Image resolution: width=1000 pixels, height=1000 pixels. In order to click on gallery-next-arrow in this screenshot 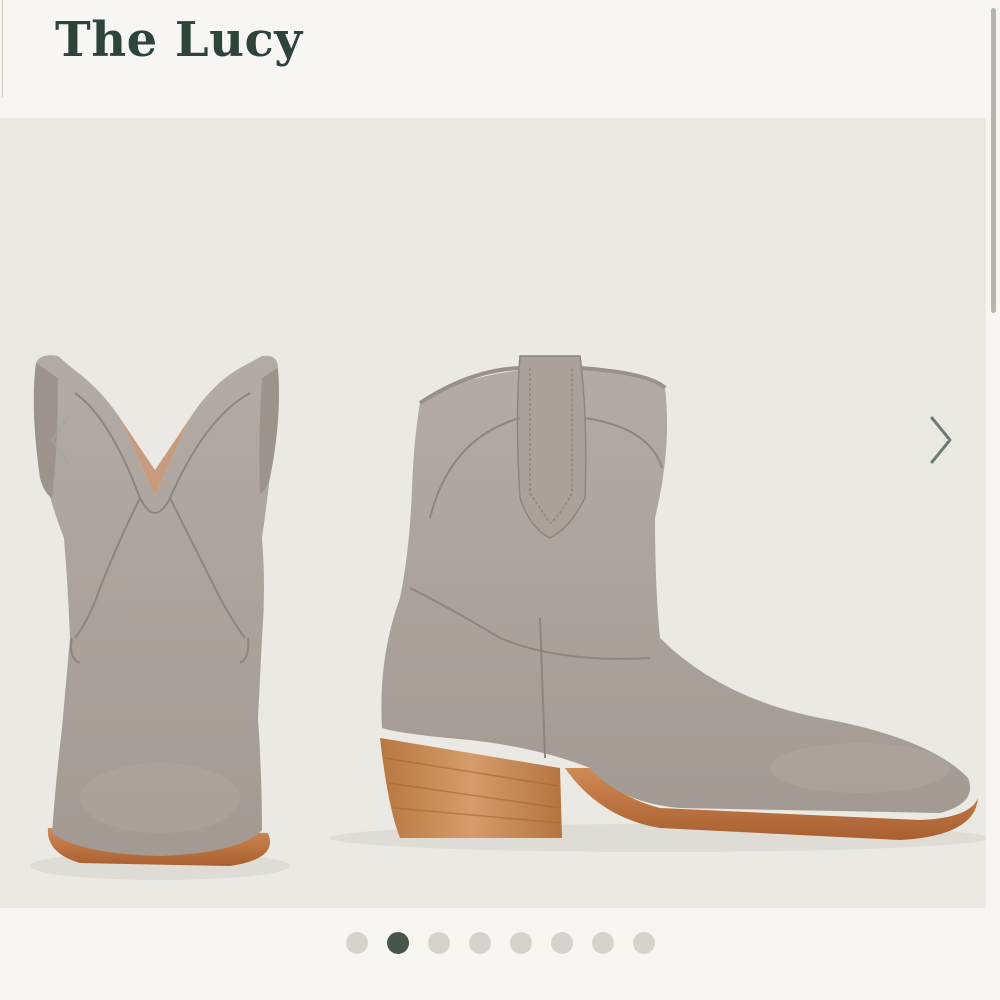, I will do `click(940, 440)`.